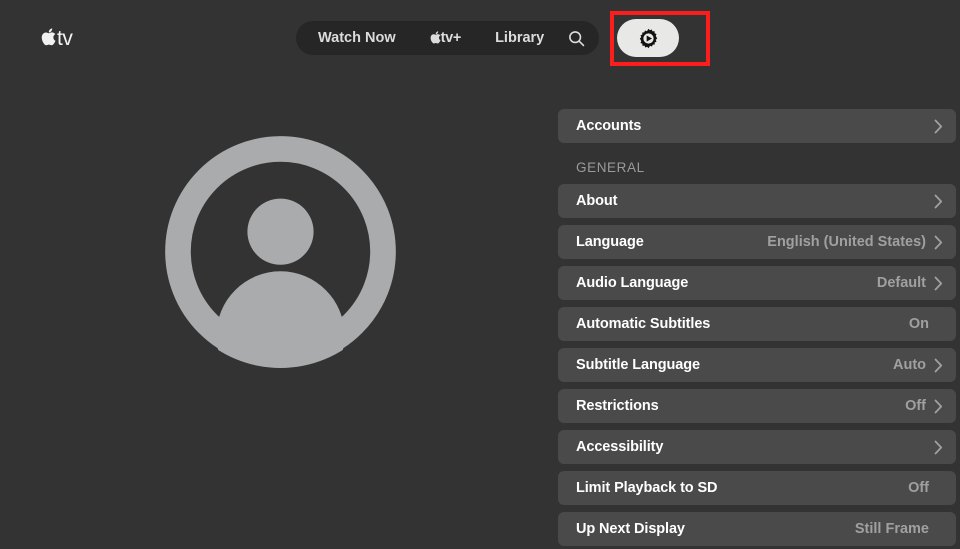 The image size is (960, 549). I want to click on setting-row-label: Accessibility, so click(620, 447).